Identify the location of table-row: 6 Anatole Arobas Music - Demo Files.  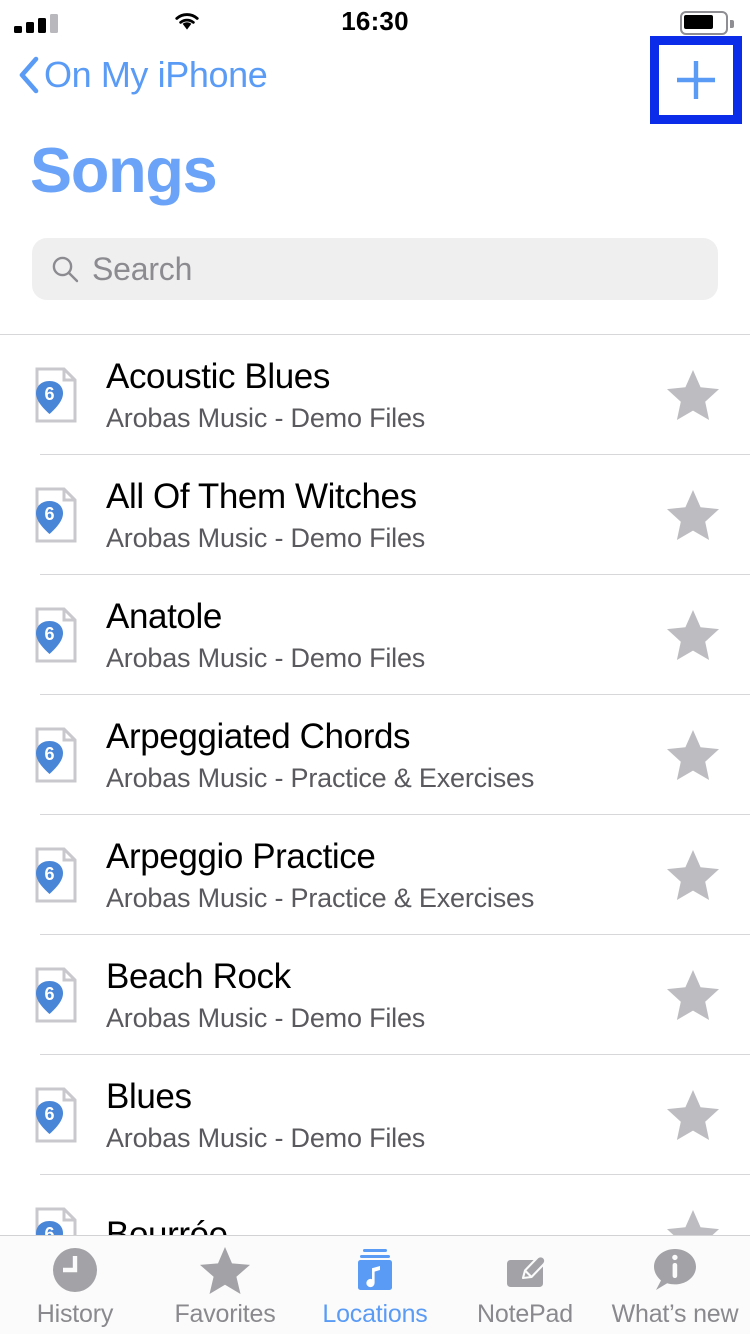
(375, 635).